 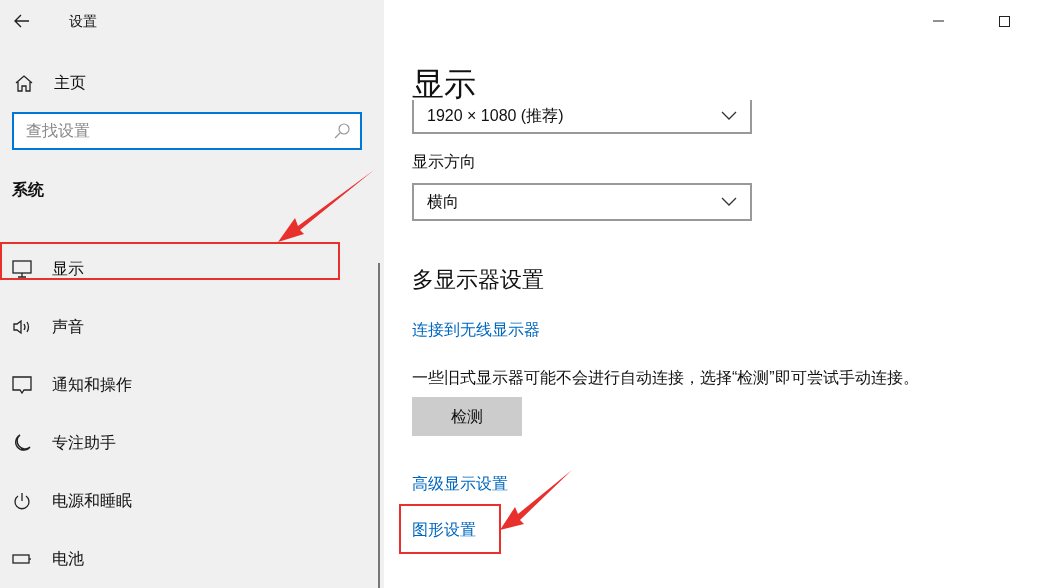 What do you see at coordinates (582, 202) in the screenshot?
I see `orientation-dropdown: 横向` at bounding box center [582, 202].